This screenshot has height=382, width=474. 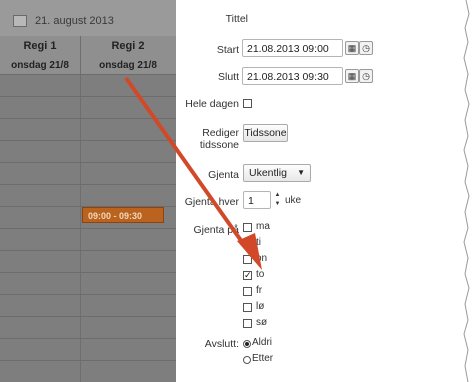 I want to click on weekday-checkbox-fr, so click(x=247, y=291).